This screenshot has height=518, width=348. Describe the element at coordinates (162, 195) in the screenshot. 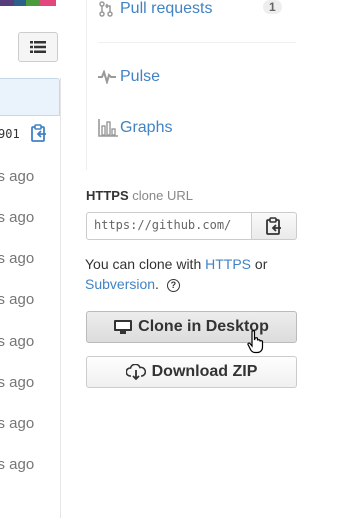

I see `clone-label: clone URL` at that location.